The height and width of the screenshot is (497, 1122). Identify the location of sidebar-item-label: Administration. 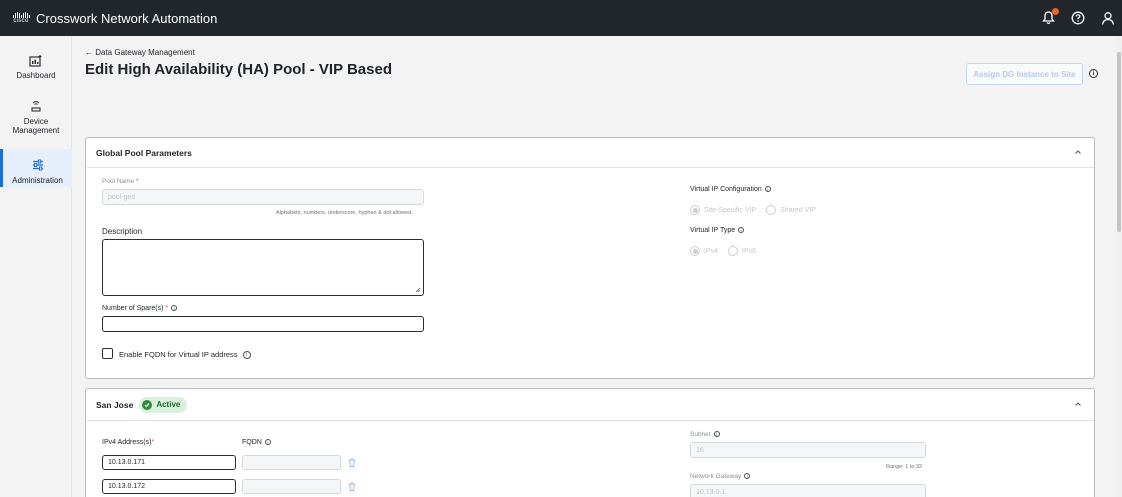
(37, 180).